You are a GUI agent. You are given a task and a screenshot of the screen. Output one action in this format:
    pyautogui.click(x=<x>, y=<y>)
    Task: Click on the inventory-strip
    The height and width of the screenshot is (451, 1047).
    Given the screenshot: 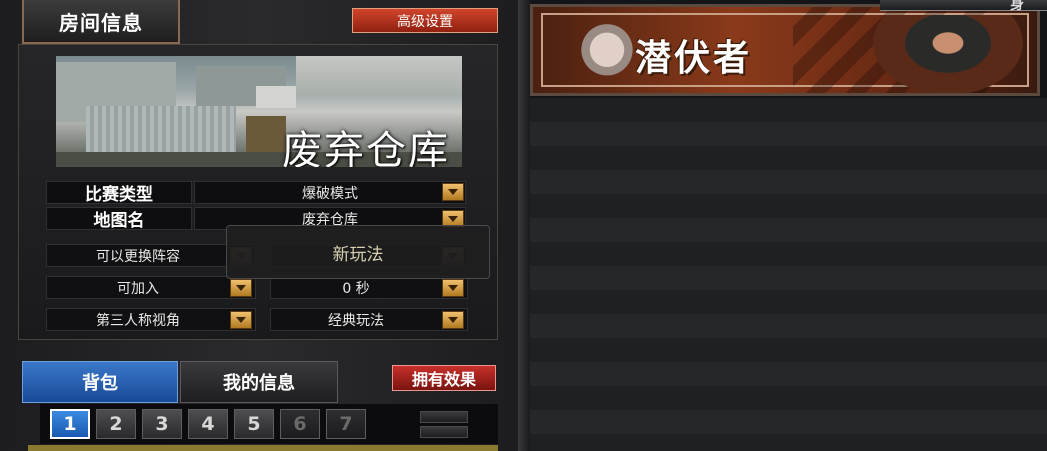 What is the action you would take?
    pyautogui.click(x=263, y=448)
    